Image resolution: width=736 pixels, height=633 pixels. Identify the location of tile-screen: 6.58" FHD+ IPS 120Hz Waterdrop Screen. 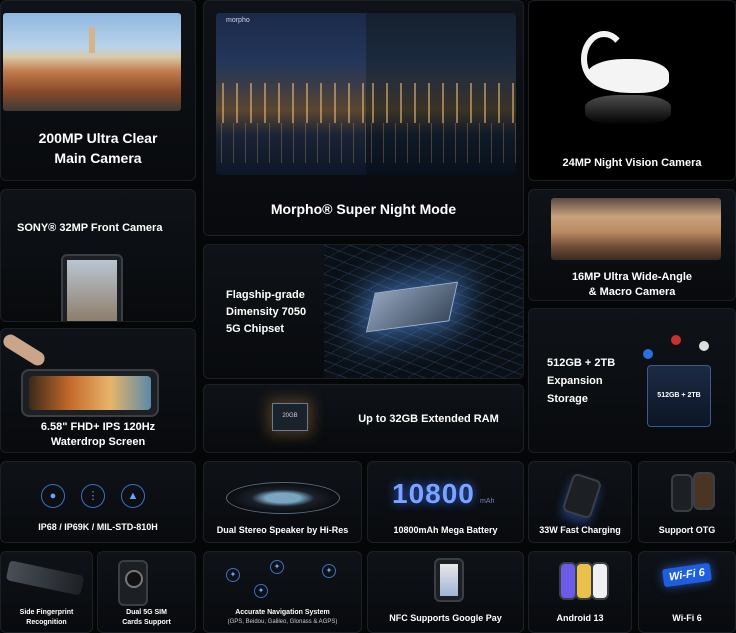
(98, 390).